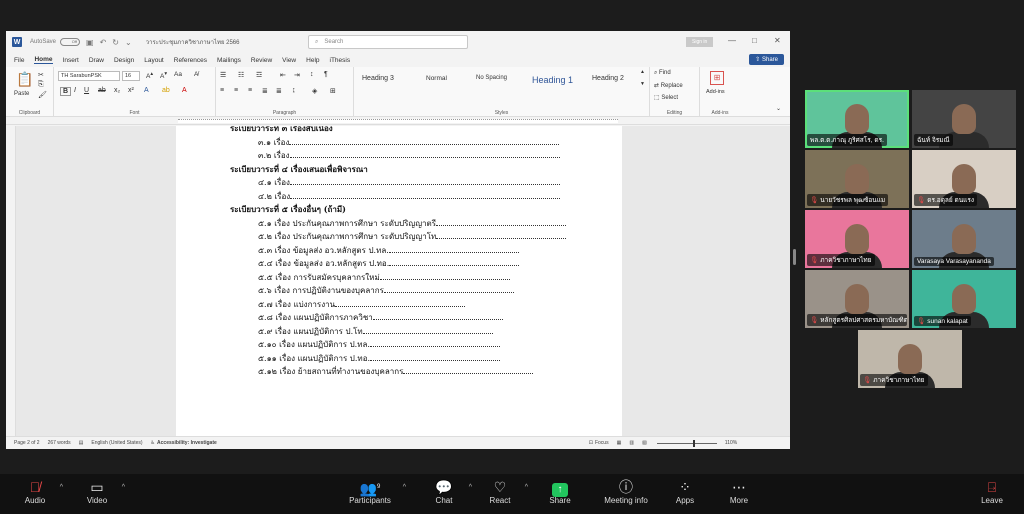 This screenshot has width=1024, height=514. Describe the element at coordinates (362, 304) in the screenshot. I see `agenda-item: ๕.๗ เรื่อง แบ่งการงาน` at that location.